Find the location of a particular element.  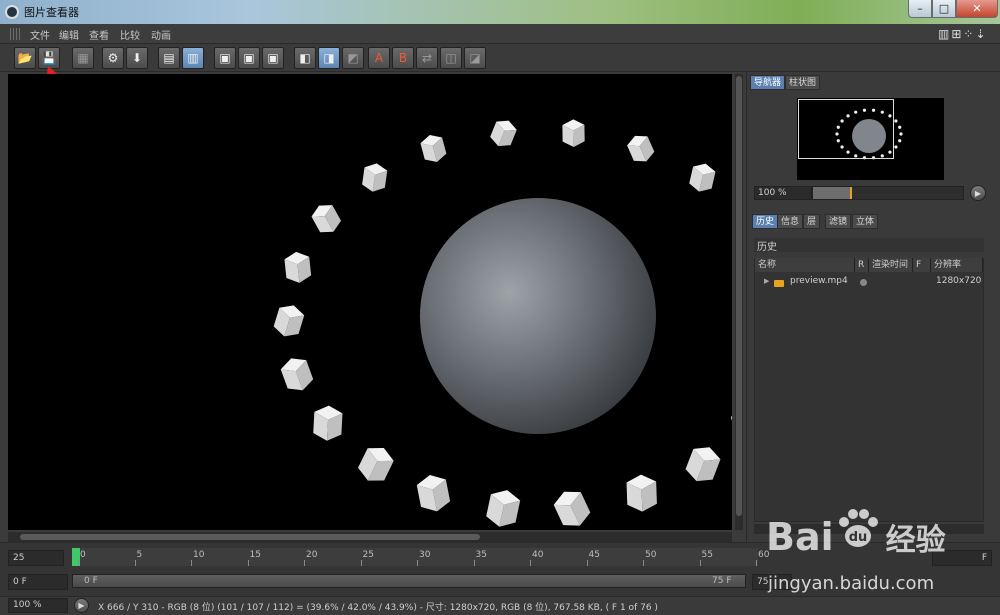

tab-histogram: 柱状图 is located at coordinates (803, 82).